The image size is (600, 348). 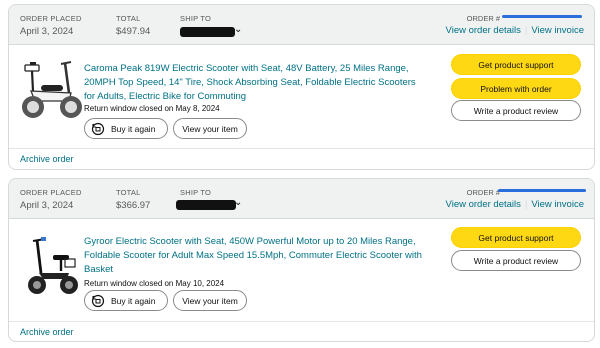 What do you see at coordinates (516, 88) in the screenshot?
I see `problem-with-order-button: Problem with order` at bounding box center [516, 88].